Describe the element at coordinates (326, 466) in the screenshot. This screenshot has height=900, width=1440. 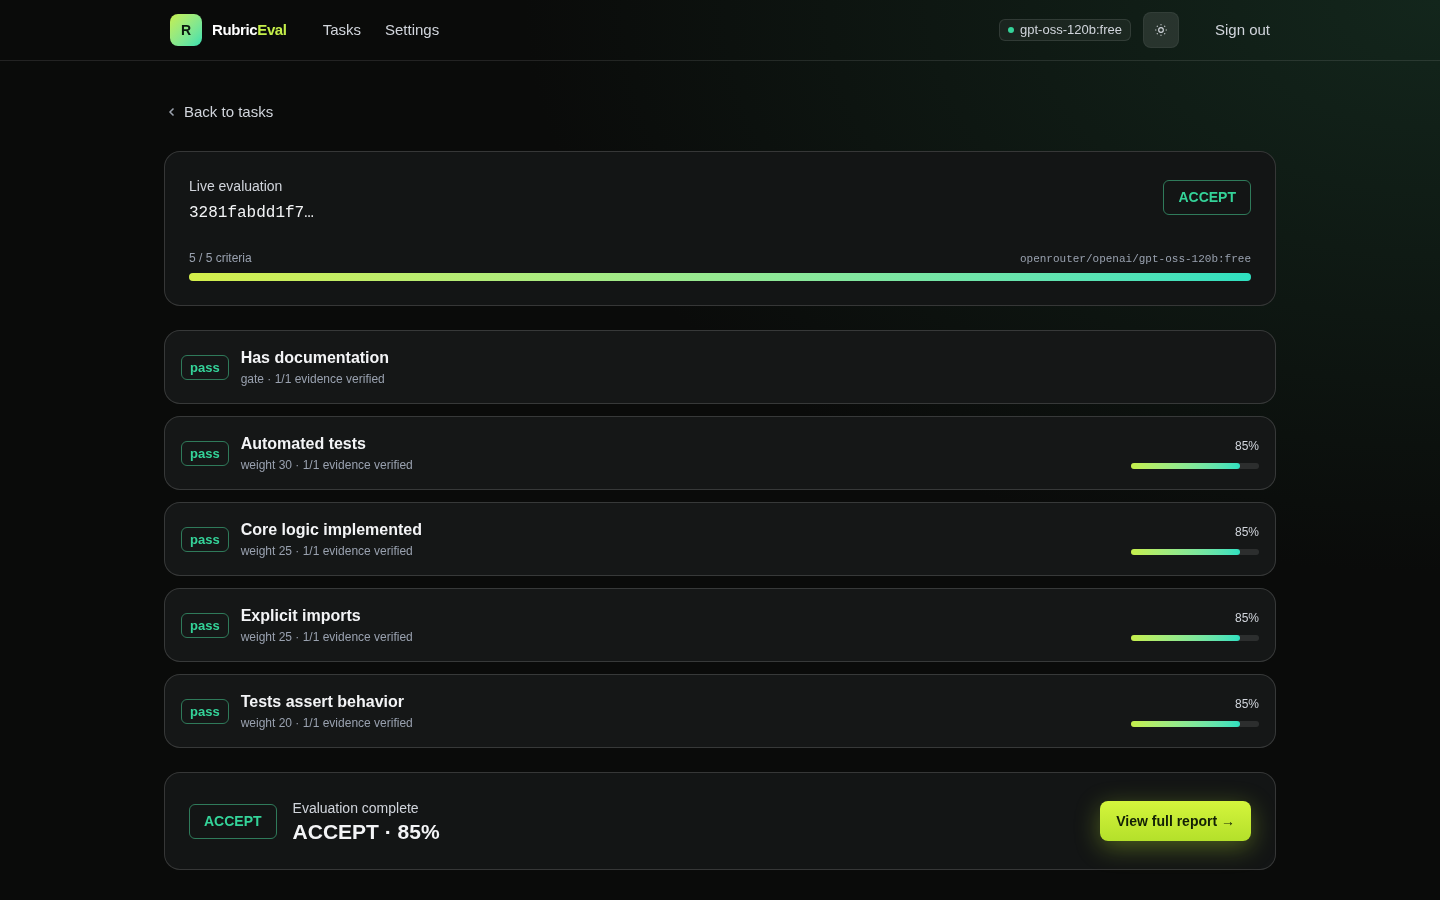
I see `criterion-meta: weight 30 · 1/1 evidence verified` at that location.